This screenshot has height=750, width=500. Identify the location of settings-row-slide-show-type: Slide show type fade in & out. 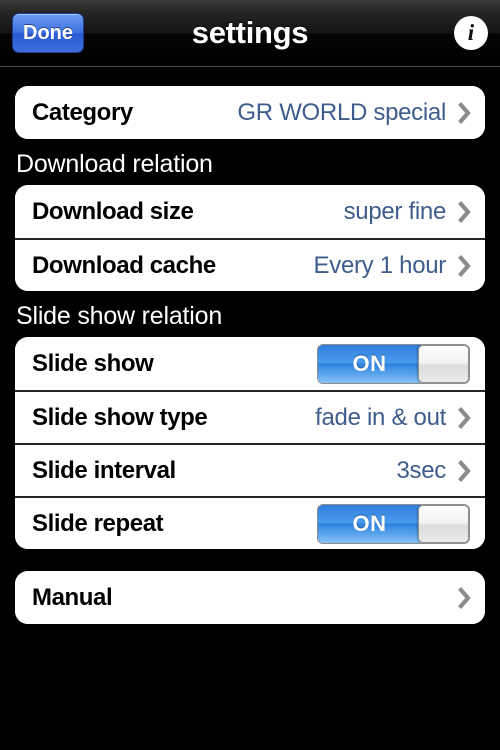
(250, 416).